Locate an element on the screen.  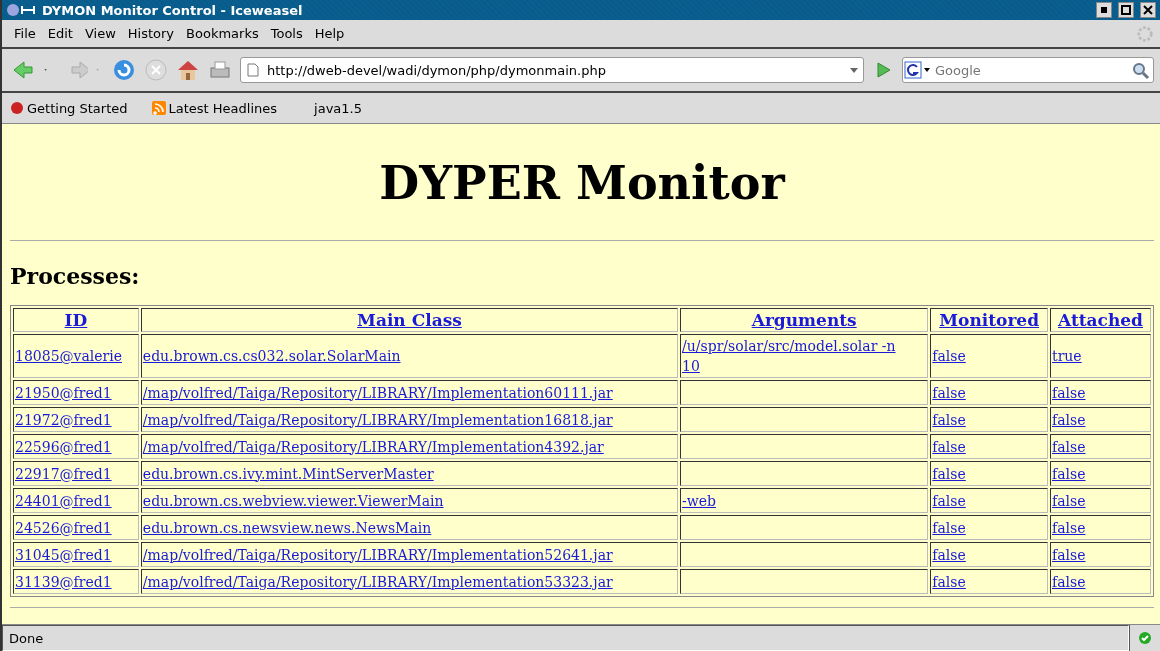
close-icon is located at coordinates (1148, 10).